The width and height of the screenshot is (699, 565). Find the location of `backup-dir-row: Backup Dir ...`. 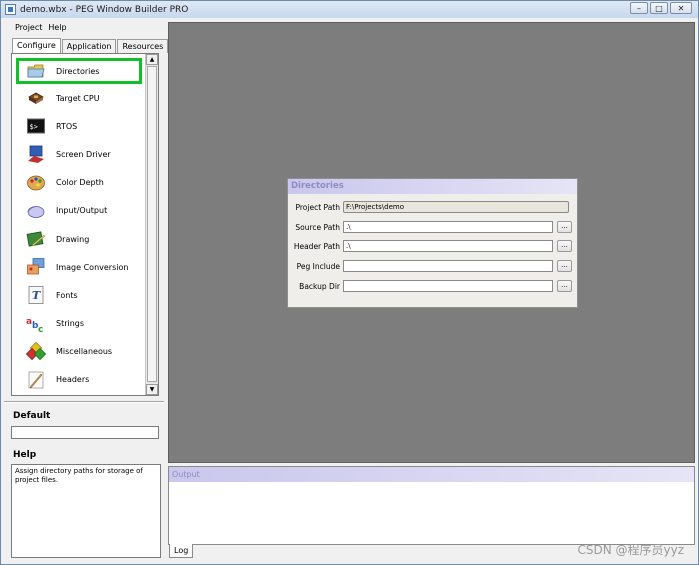

backup-dir-row: Backup Dir ... is located at coordinates (432, 287).